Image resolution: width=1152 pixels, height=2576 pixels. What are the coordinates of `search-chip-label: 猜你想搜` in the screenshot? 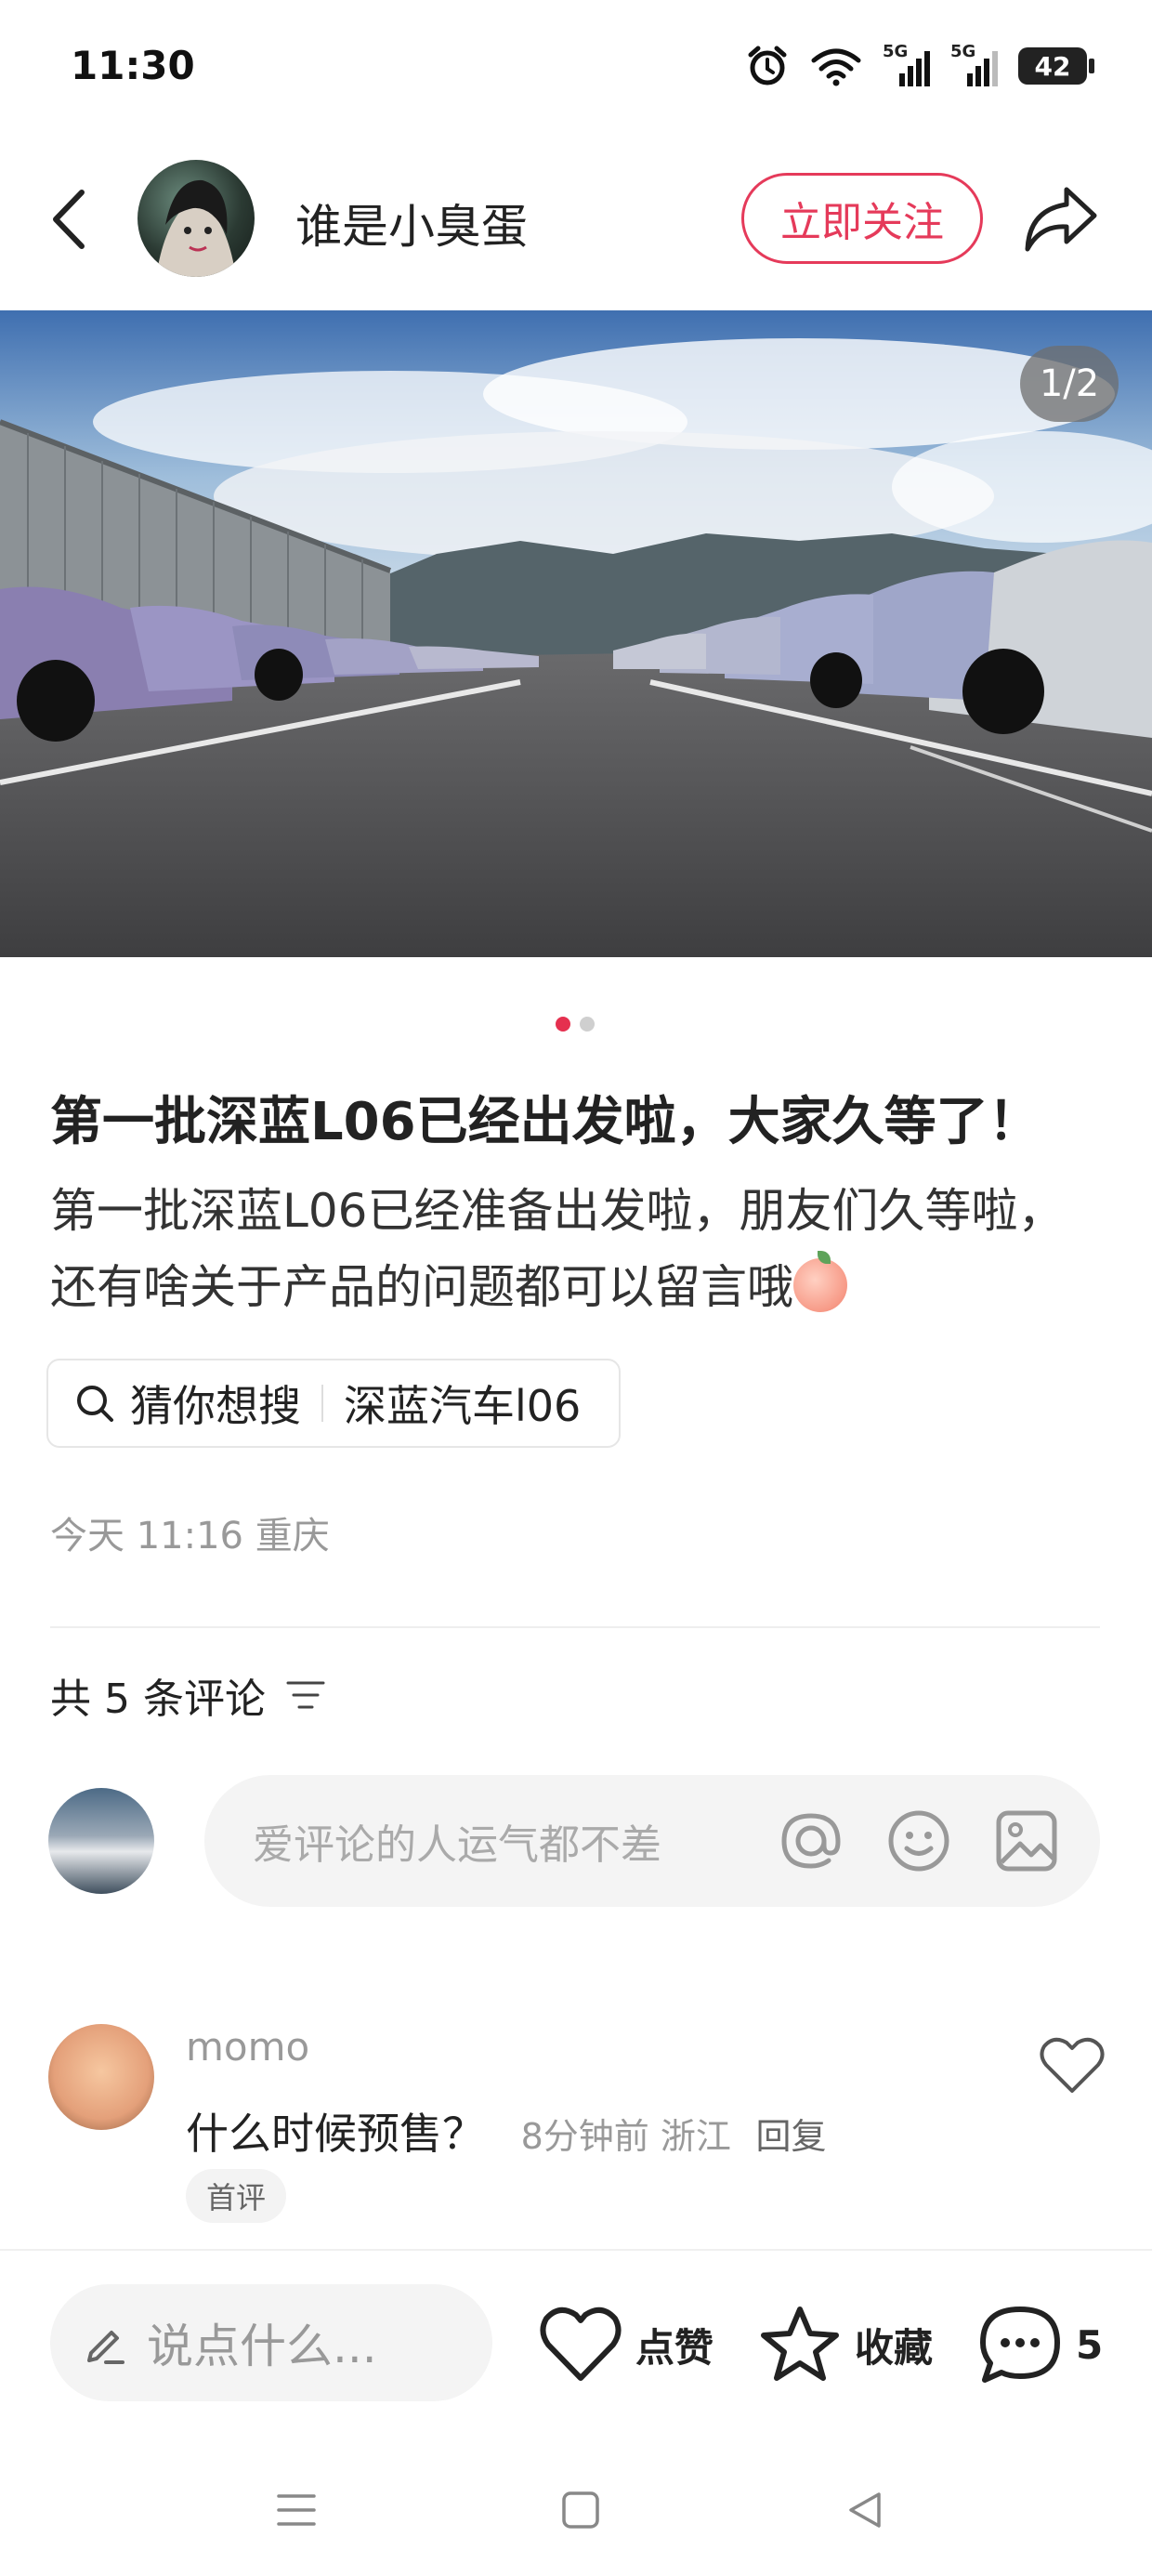 It's located at (215, 1406).